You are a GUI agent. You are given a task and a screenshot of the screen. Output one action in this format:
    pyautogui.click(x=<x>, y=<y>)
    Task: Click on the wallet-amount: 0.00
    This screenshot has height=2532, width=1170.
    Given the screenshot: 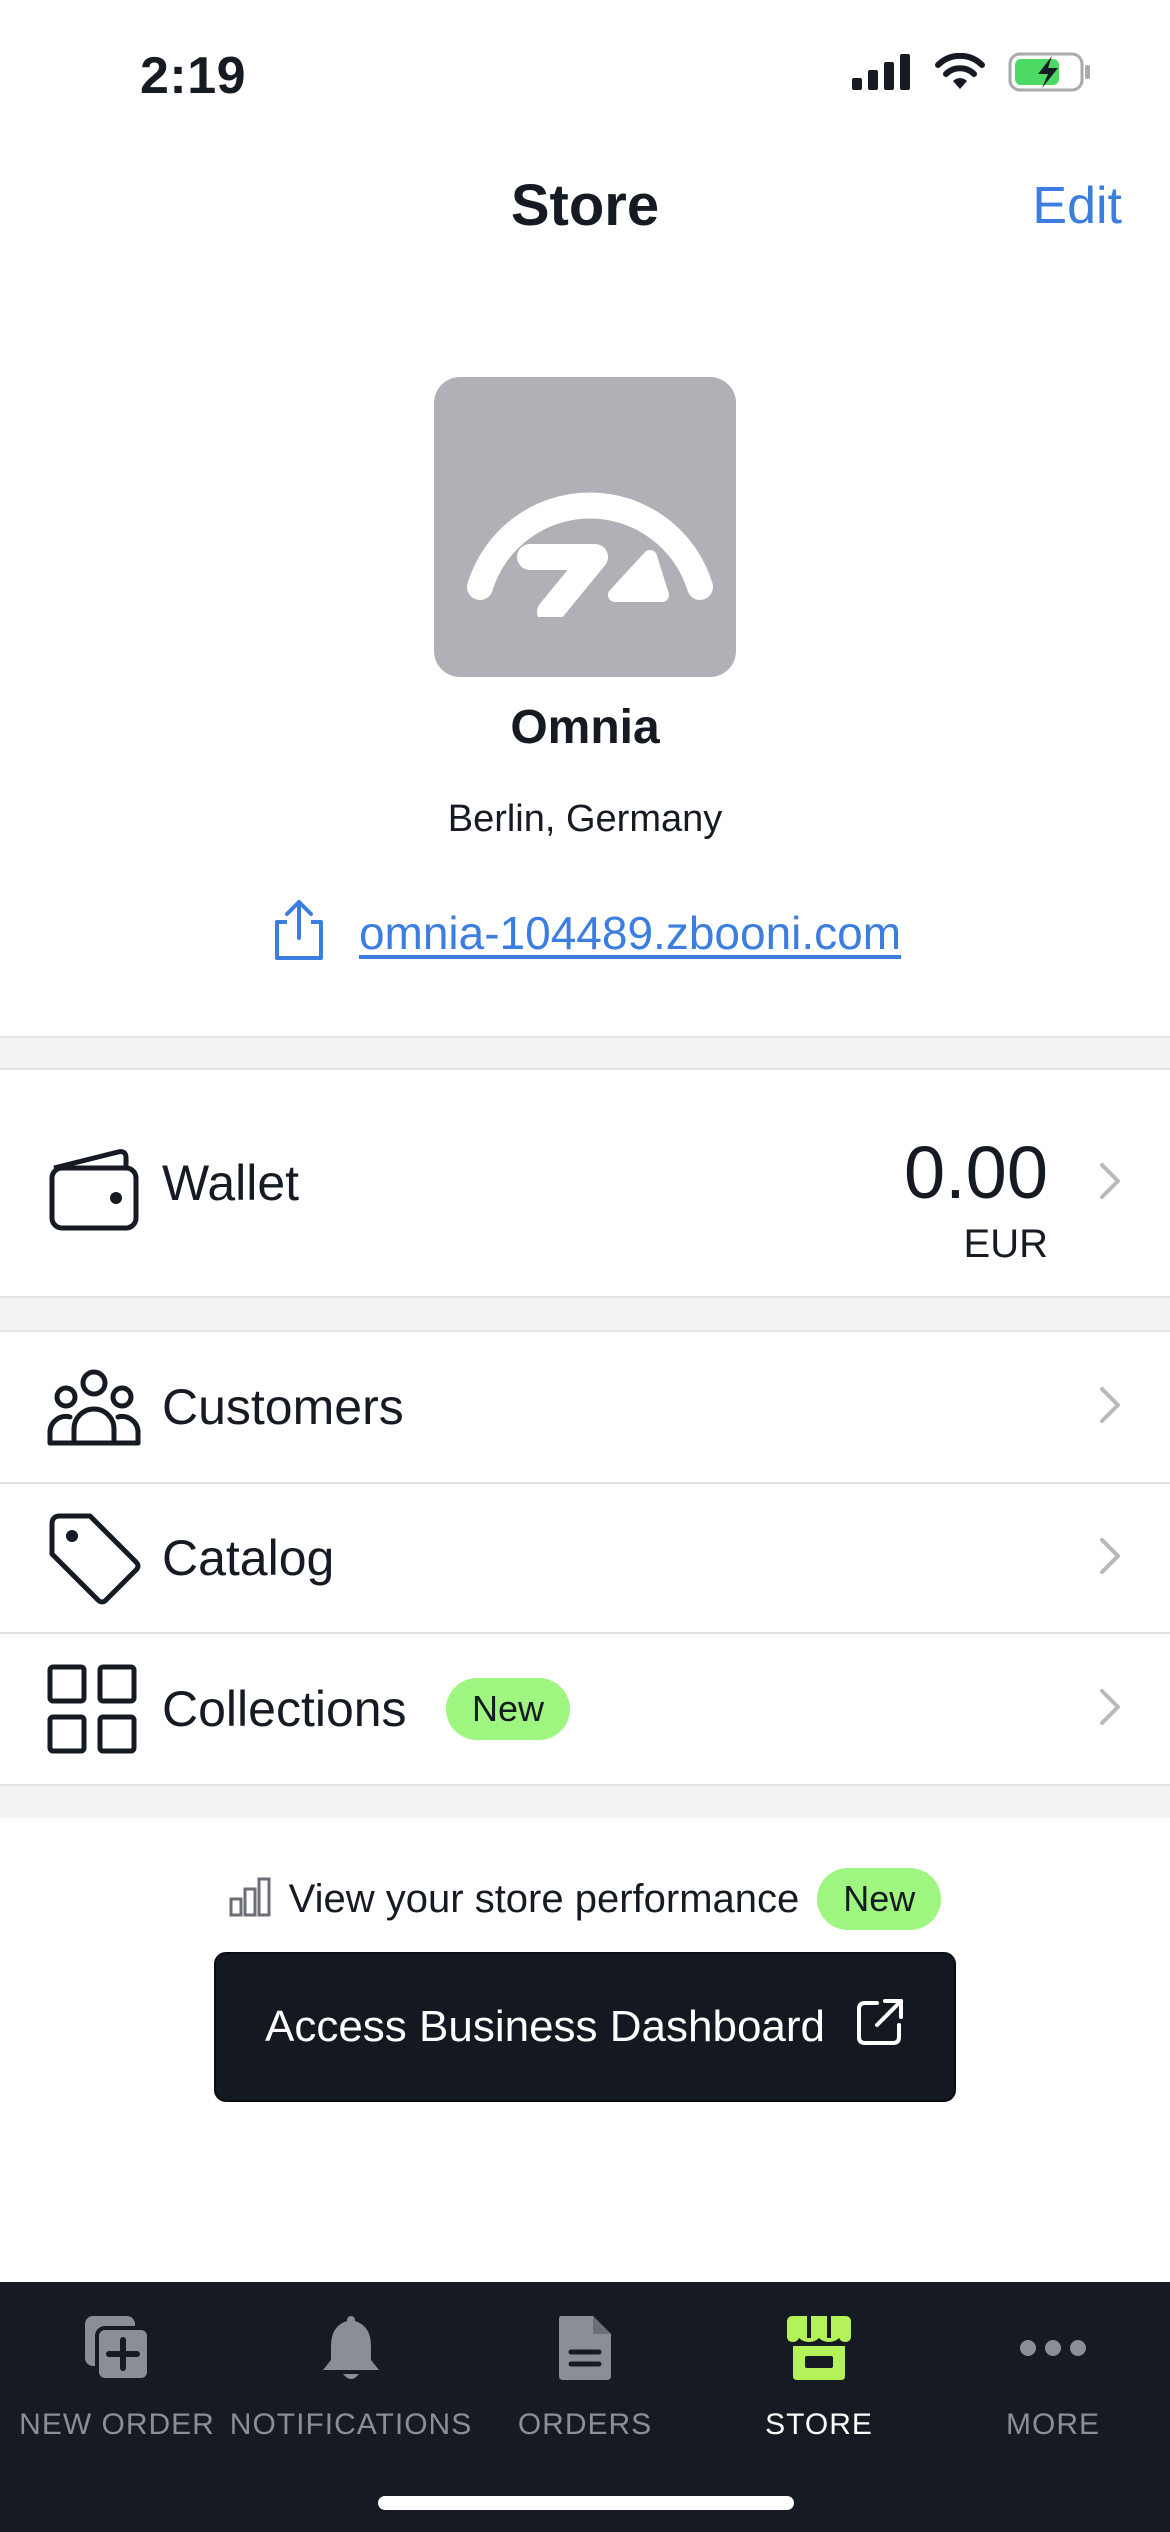 What is the action you would take?
    pyautogui.click(x=975, y=1172)
    